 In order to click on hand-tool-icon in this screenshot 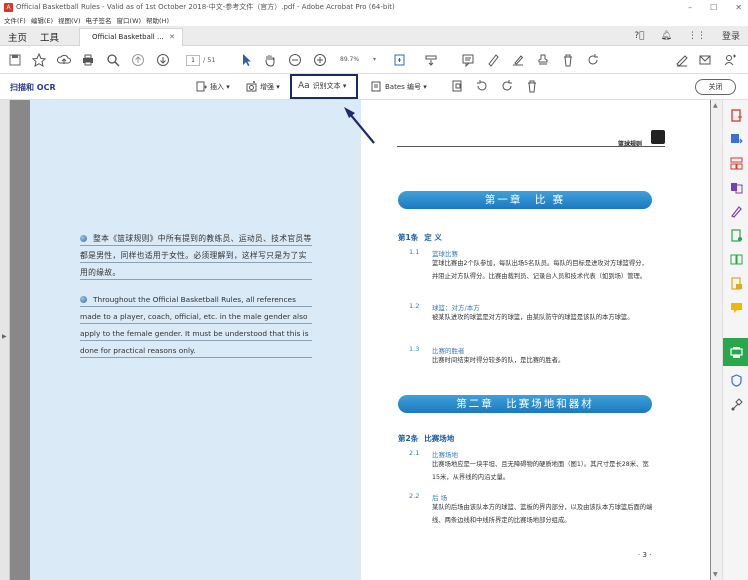, I will do `click(270, 60)`.